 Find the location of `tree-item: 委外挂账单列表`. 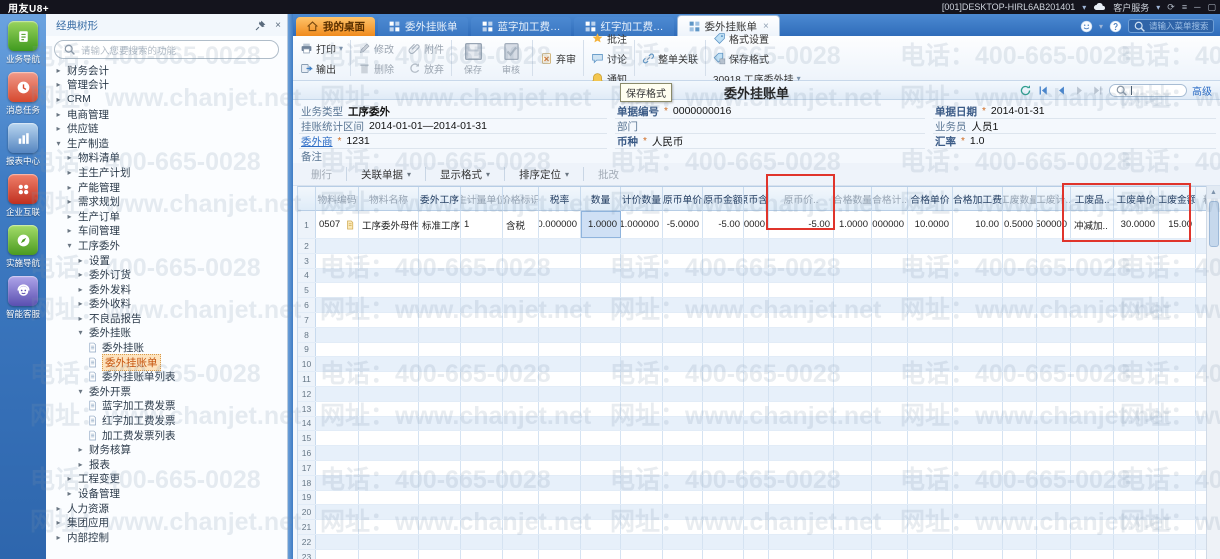

tree-item: 委外挂账单列表 is located at coordinates (166, 376).